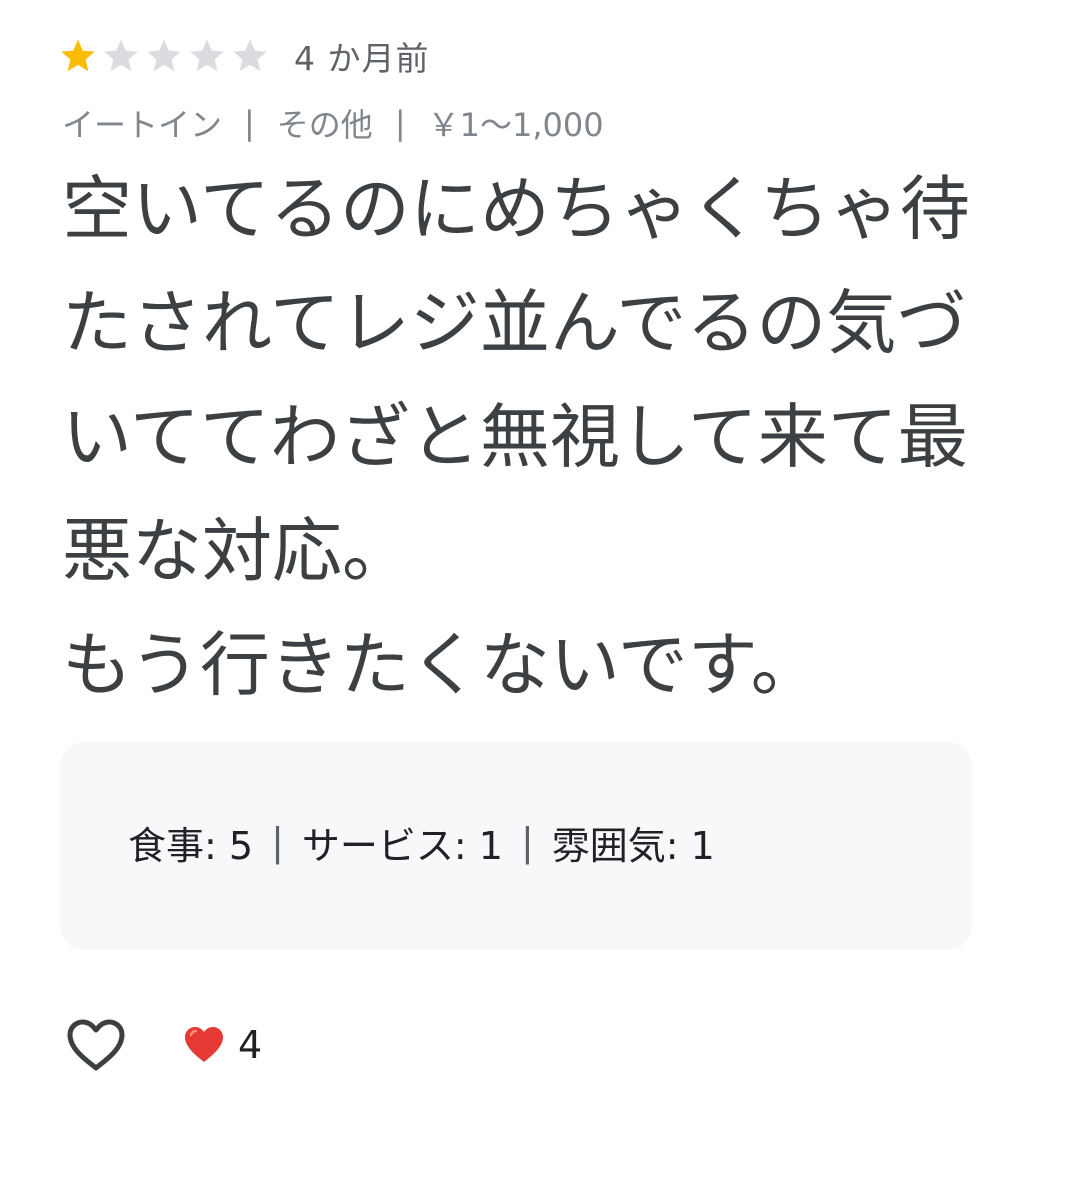 The width and height of the screenshot is (1080, 1182). I want to click on reaction-summary: 4, so click(222, 1045).